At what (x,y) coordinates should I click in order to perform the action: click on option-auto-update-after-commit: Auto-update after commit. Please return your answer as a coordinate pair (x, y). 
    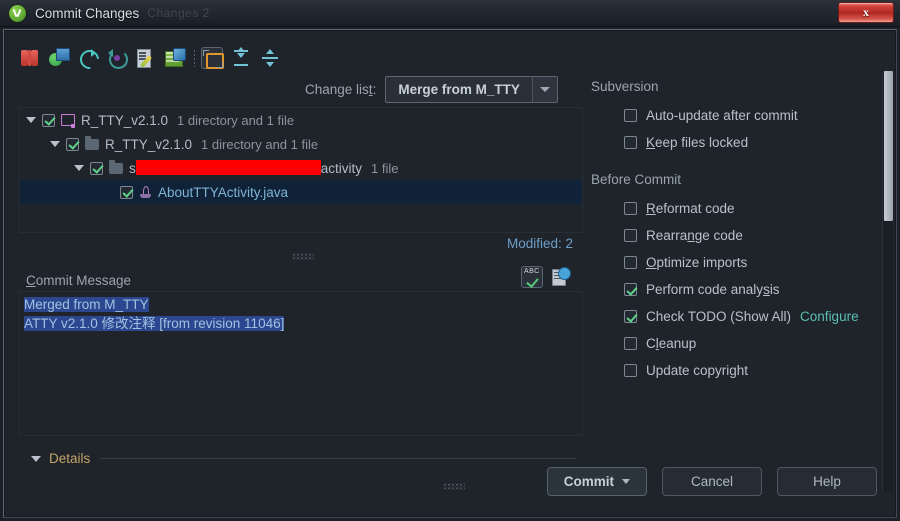
    Looking at the image, I should click on (735, 115).